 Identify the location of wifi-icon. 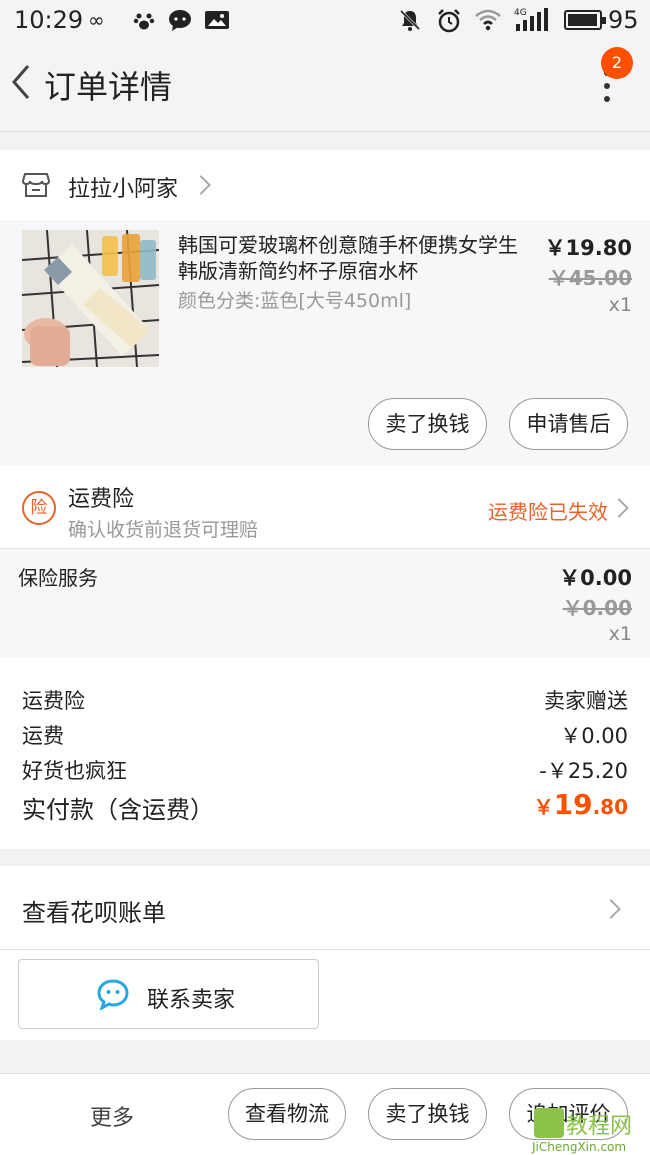
(488, 20).